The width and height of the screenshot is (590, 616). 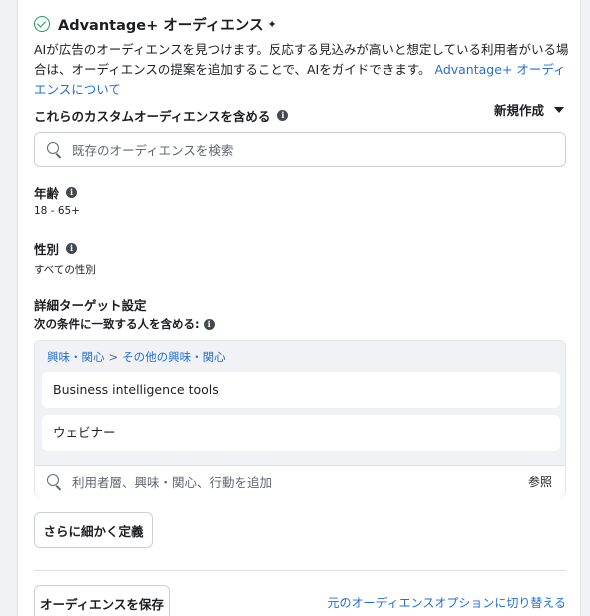 What do you see at coordinates (559, 109) in the screenshot?
I see `caret-down-icon` at bounding box center [559, 109].